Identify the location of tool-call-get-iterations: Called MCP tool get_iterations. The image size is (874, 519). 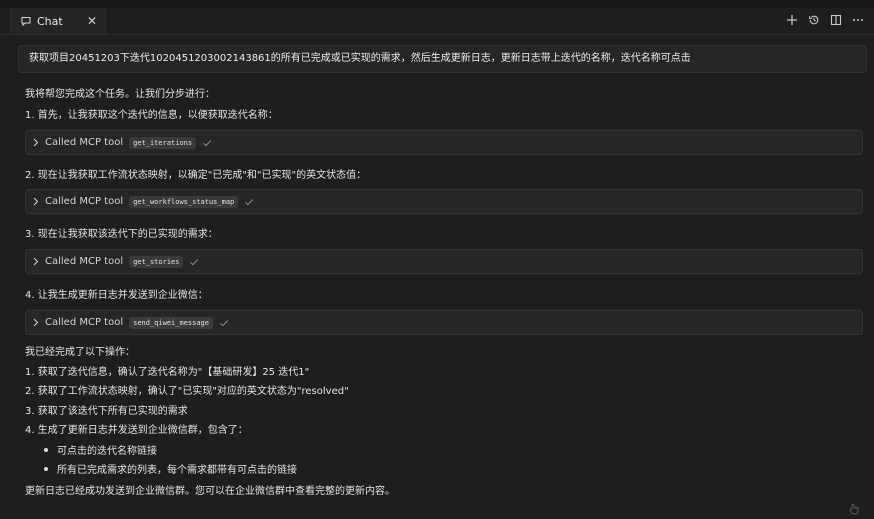
(444, 142).